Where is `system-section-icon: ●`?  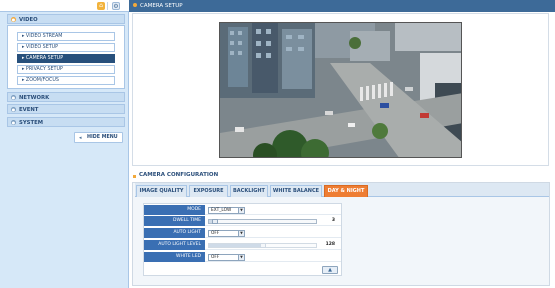
system-section-icon: ● is located at coordinates (13, 122).